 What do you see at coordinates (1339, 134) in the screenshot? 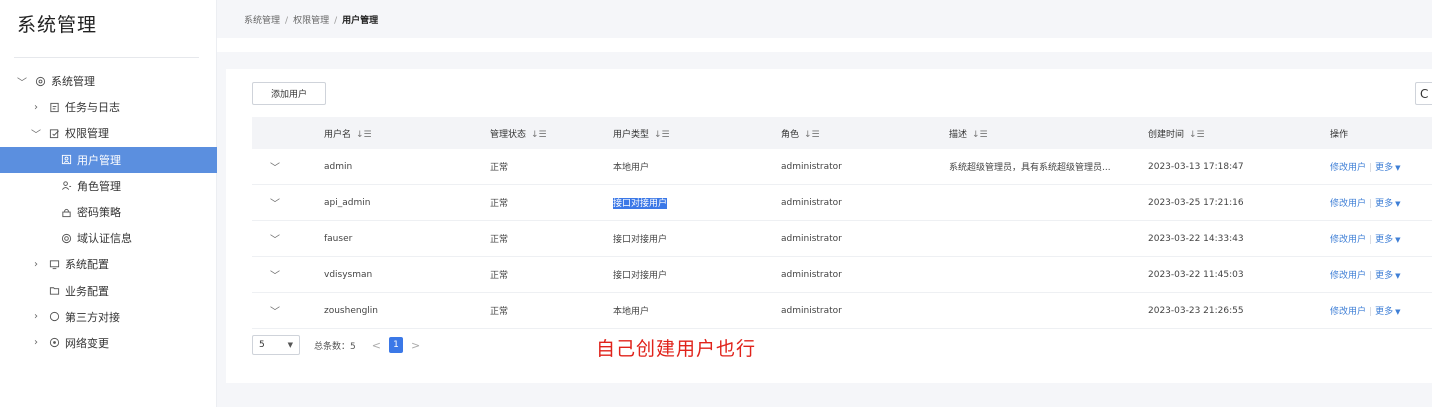
I see `column-header-actions: 操作` at bounding box center [1339, 134].